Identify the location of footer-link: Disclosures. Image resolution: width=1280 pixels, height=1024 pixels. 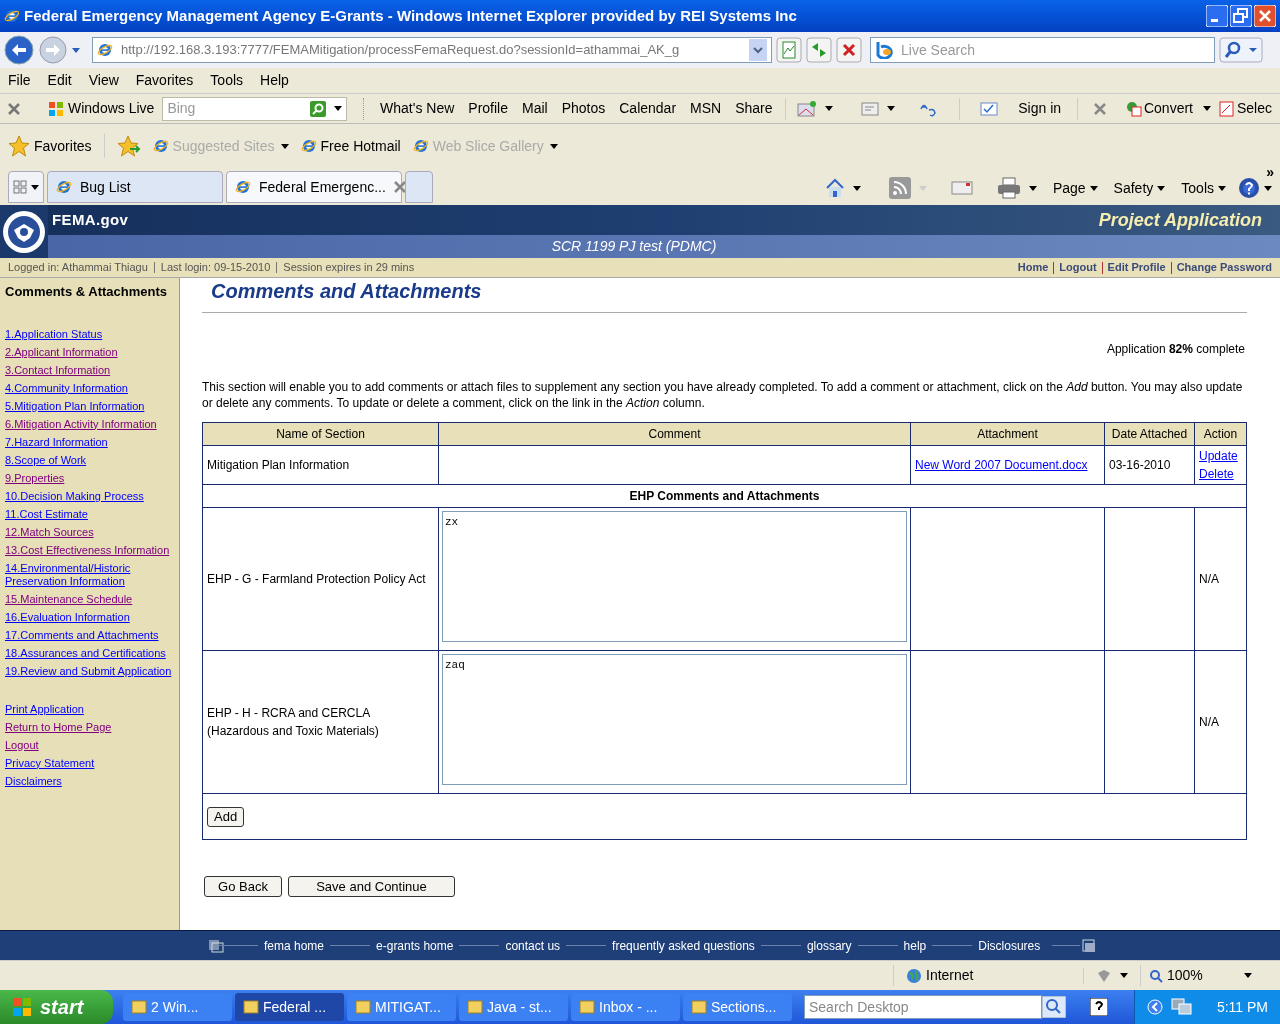
(1009, 945).